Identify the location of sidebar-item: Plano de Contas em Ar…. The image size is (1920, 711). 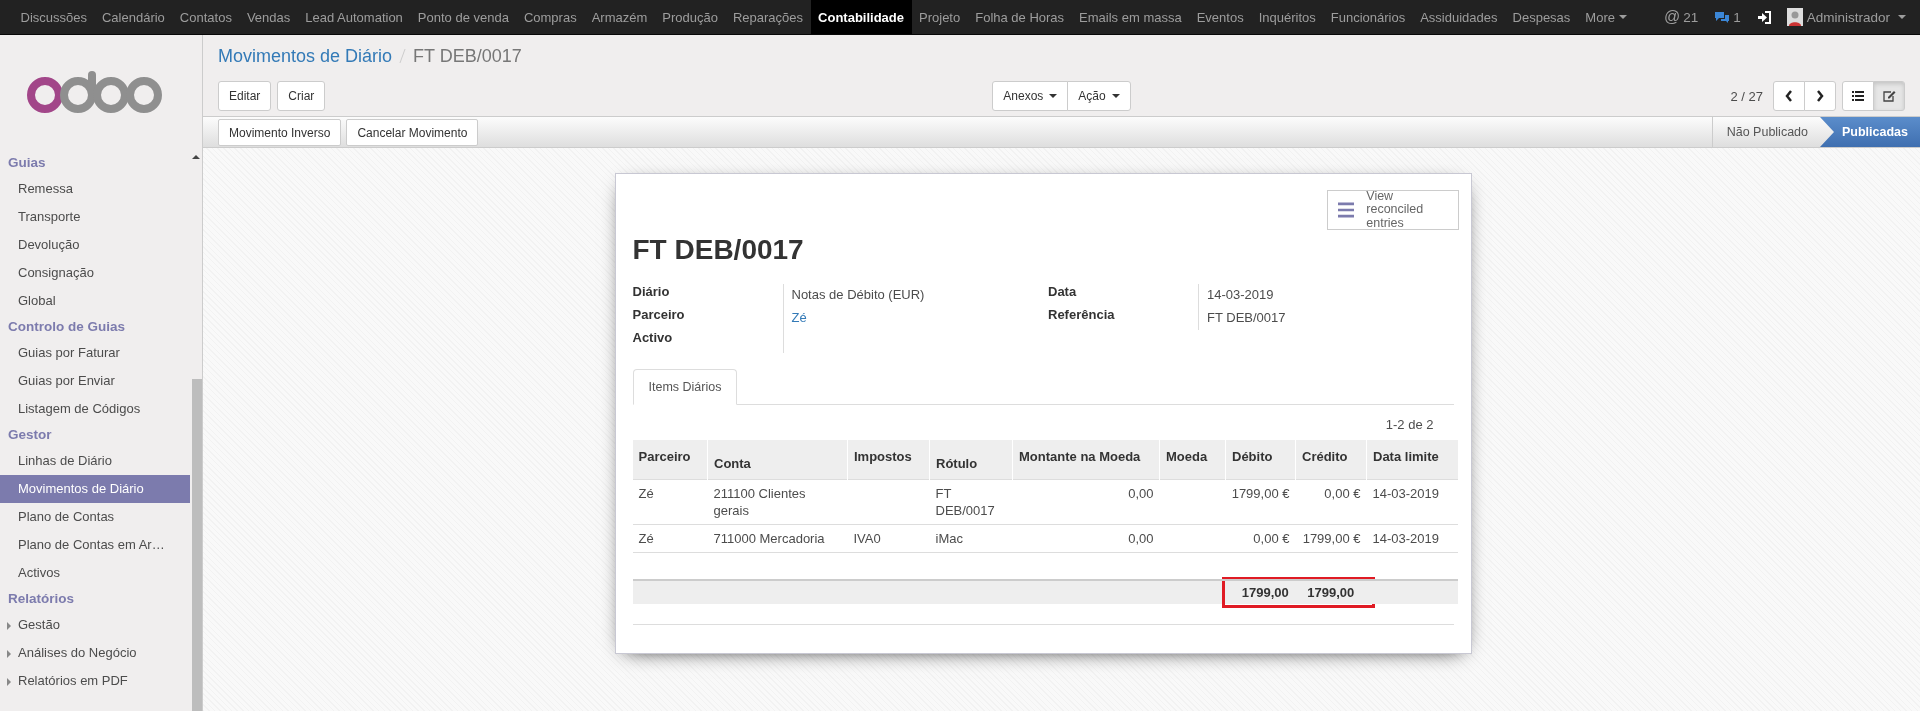
(95, 545).